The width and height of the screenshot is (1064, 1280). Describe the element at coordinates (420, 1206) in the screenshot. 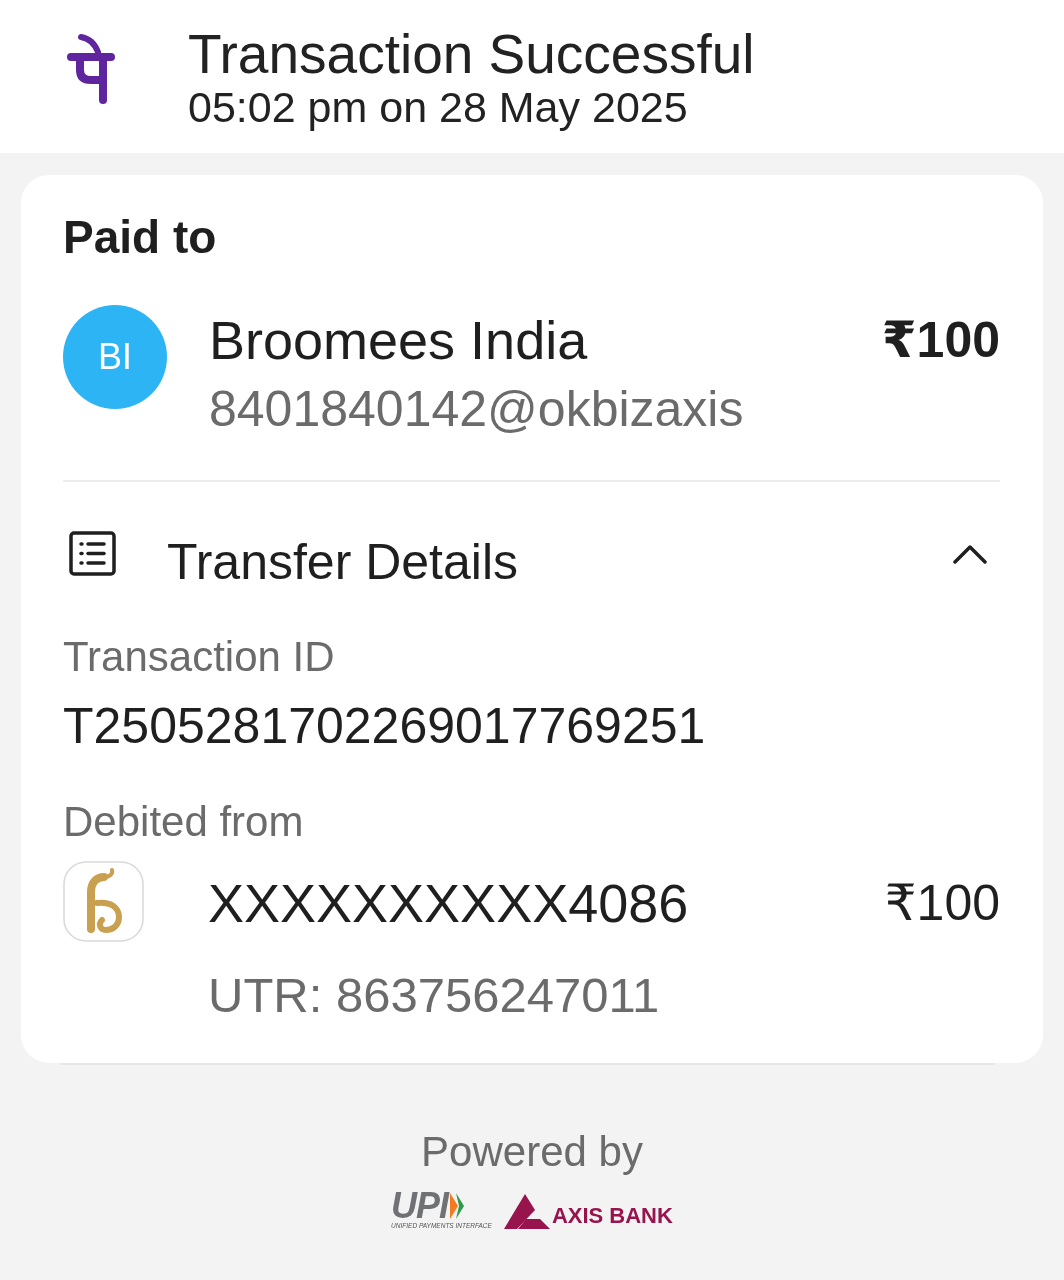

I see `upi-wordmark: UPI` at that location.